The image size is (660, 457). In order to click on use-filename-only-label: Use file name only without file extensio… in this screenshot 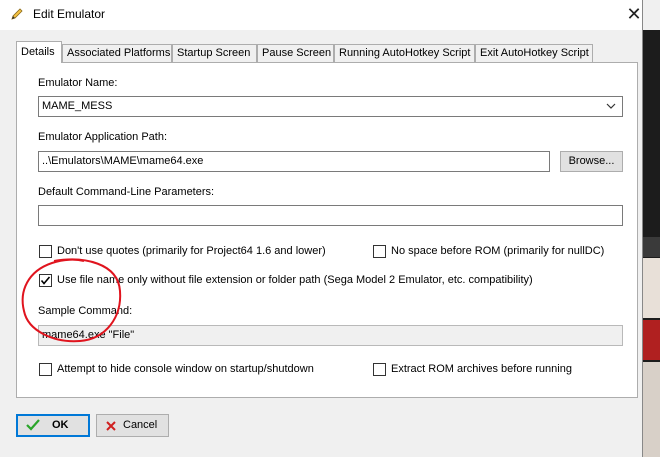, I will do `click(295, 280)`.